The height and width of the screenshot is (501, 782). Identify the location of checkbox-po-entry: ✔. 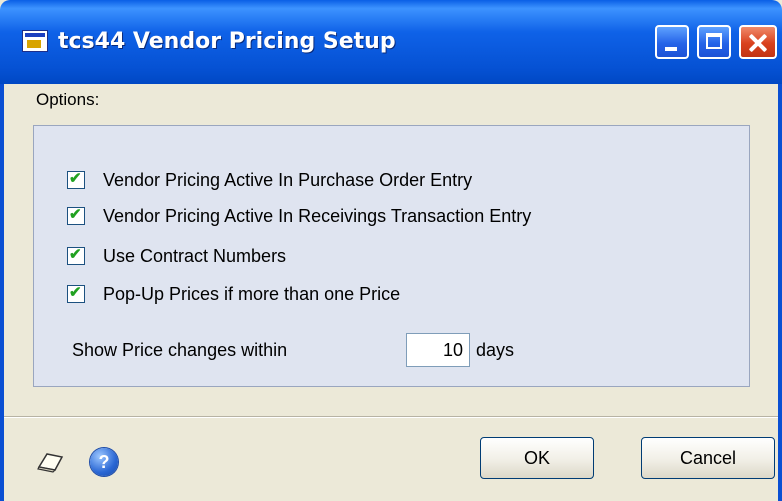
(76, 179).